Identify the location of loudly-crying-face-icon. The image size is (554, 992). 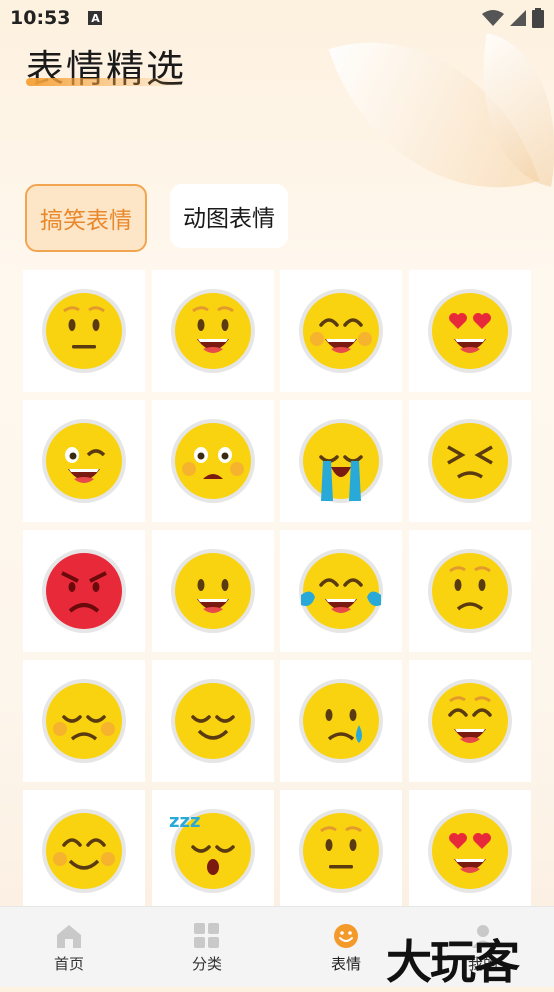
(341, 461).